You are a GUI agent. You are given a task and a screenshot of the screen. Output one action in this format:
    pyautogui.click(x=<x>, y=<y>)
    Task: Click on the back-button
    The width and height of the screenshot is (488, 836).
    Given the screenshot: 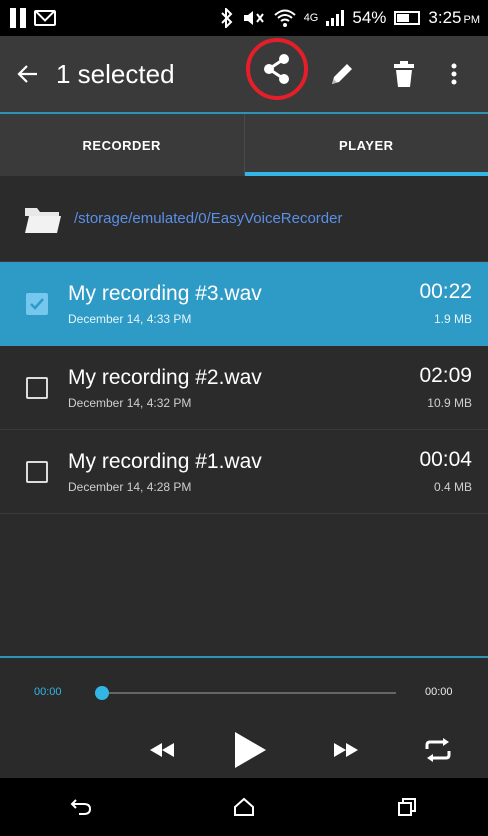 What is the action you would take?
    pyautogui.click(x=28, y=74)
    